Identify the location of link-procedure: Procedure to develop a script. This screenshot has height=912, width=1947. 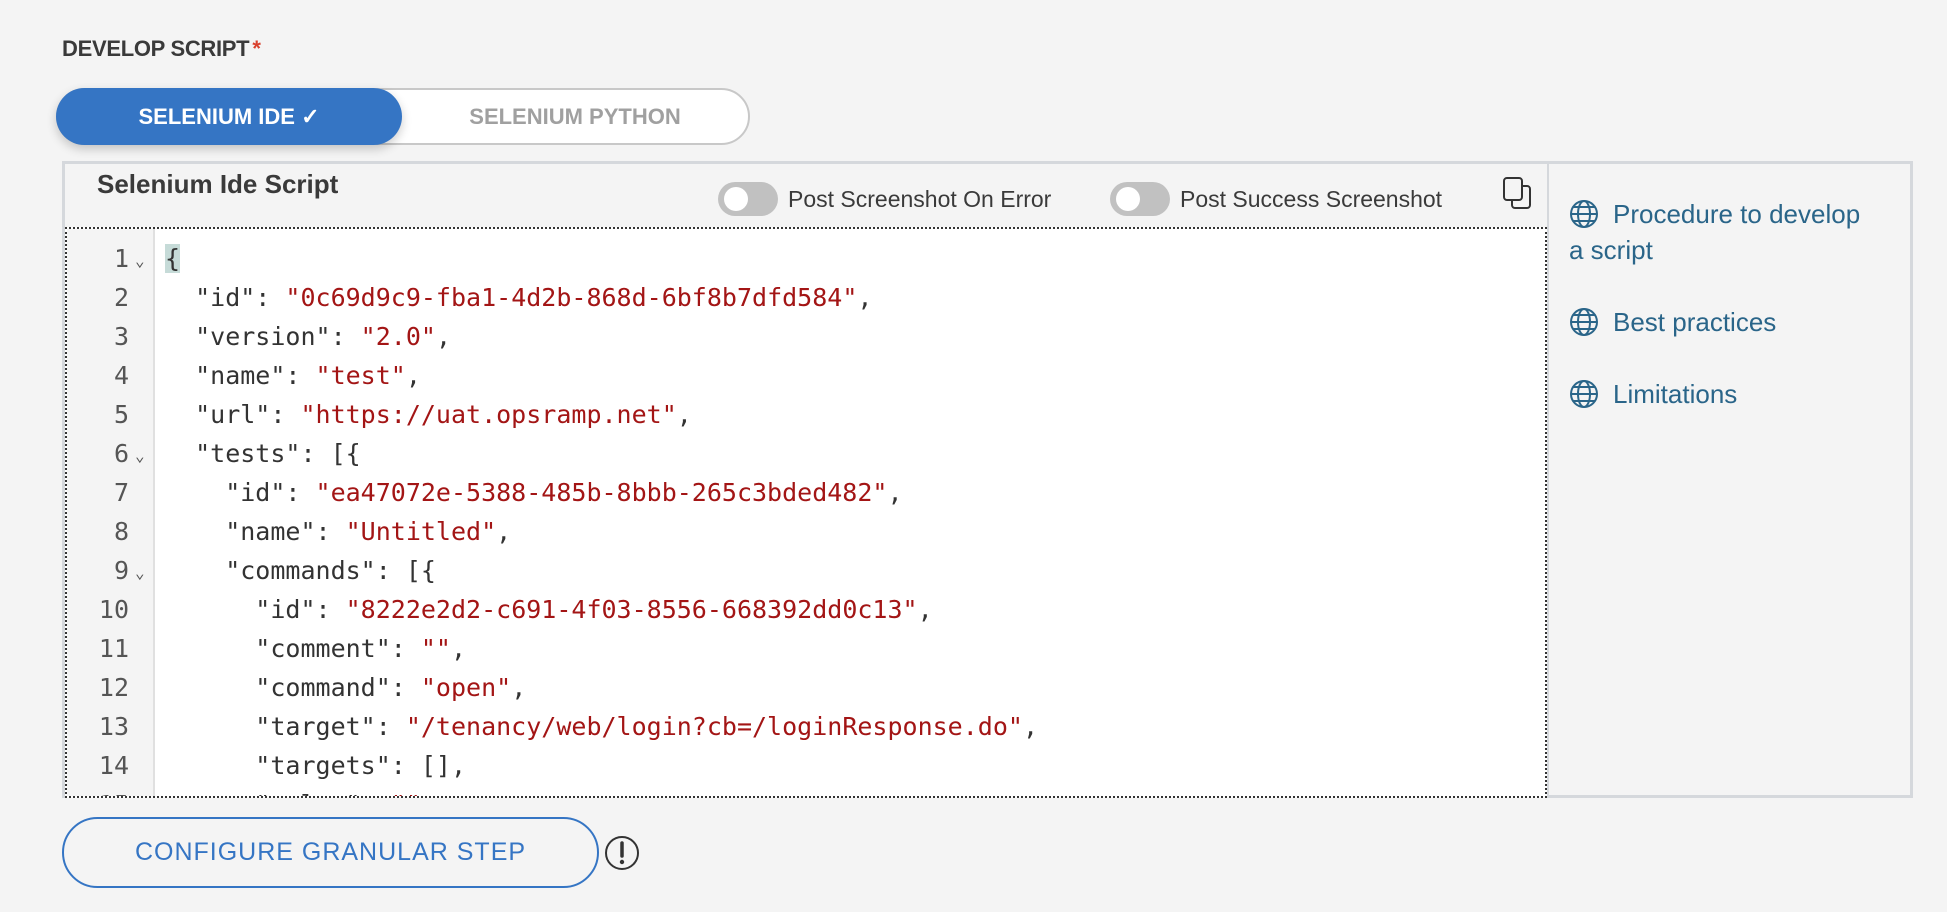
(1719, 232).